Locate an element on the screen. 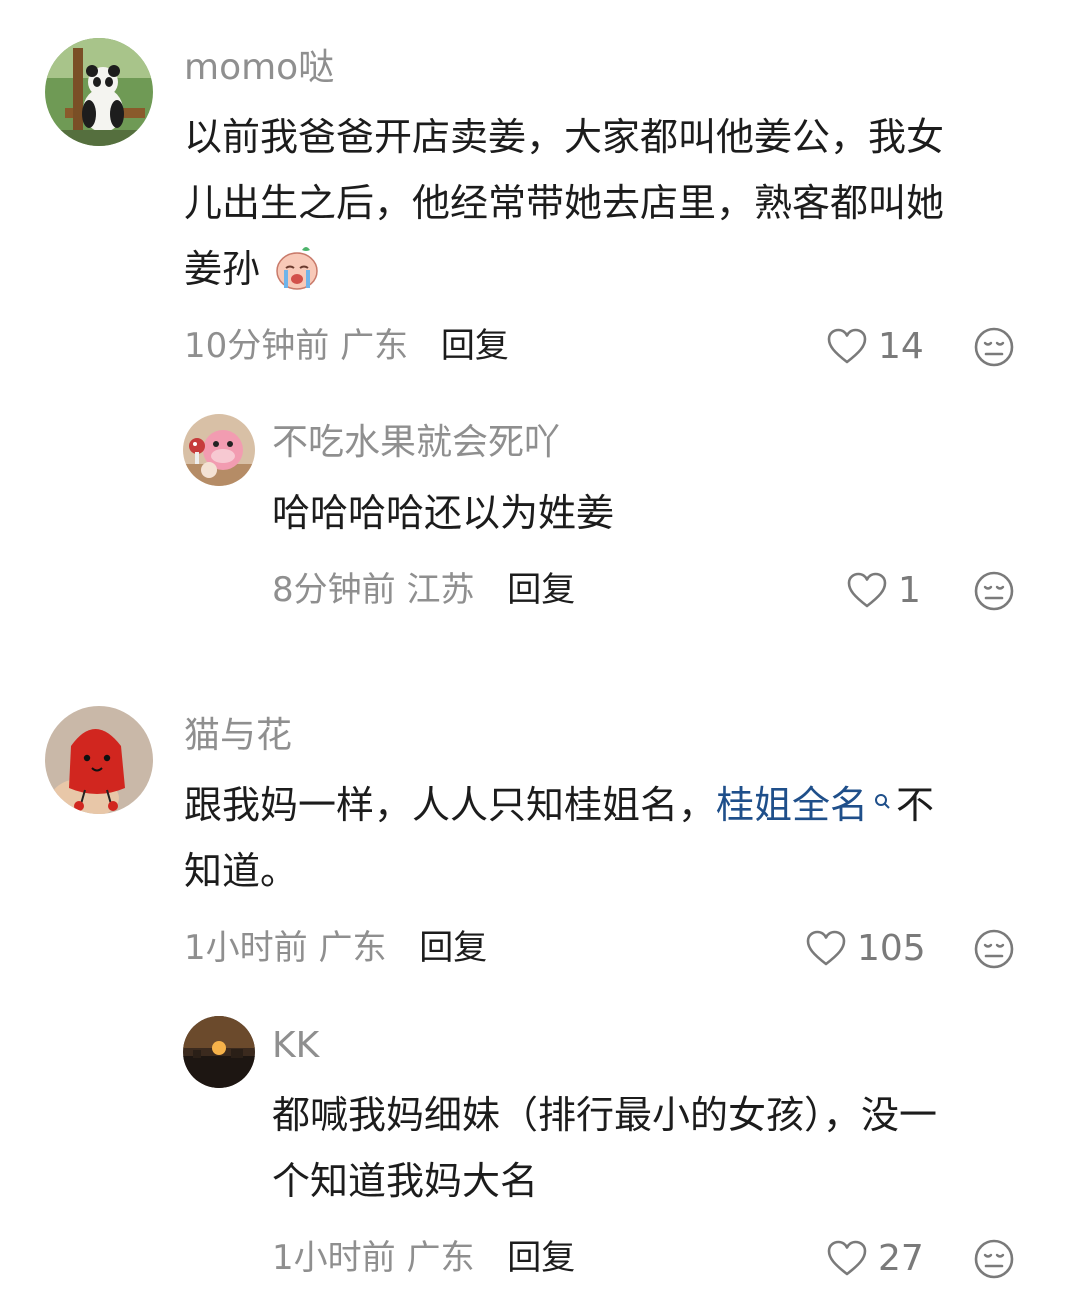 This screenshot has height=1305, width=1080. like-button: 105 is located at coordinates (865, 948).